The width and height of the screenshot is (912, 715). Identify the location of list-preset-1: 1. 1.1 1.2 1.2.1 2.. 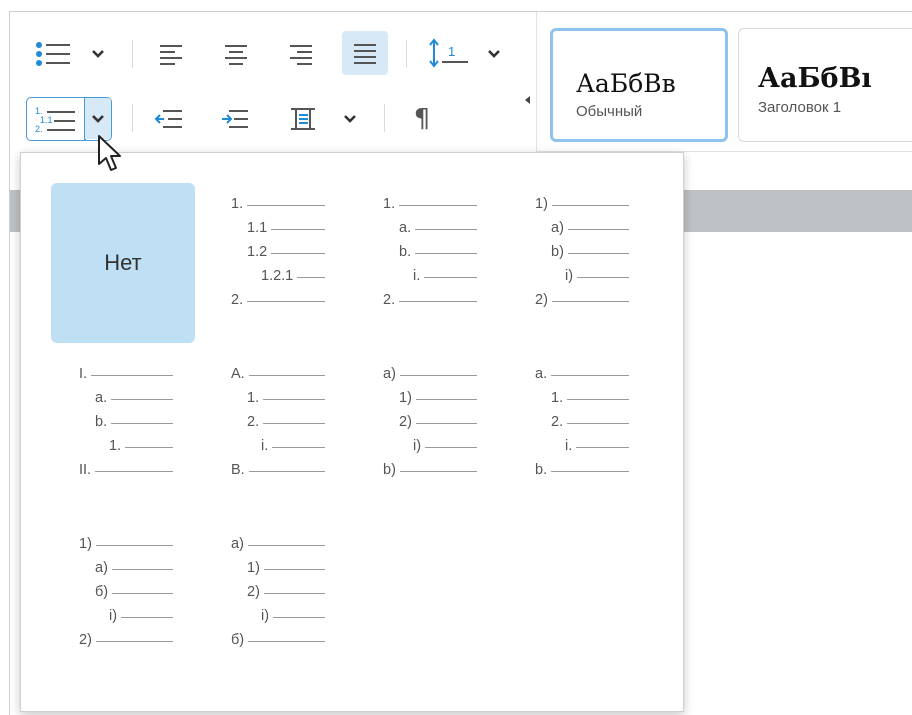
(275, 263).